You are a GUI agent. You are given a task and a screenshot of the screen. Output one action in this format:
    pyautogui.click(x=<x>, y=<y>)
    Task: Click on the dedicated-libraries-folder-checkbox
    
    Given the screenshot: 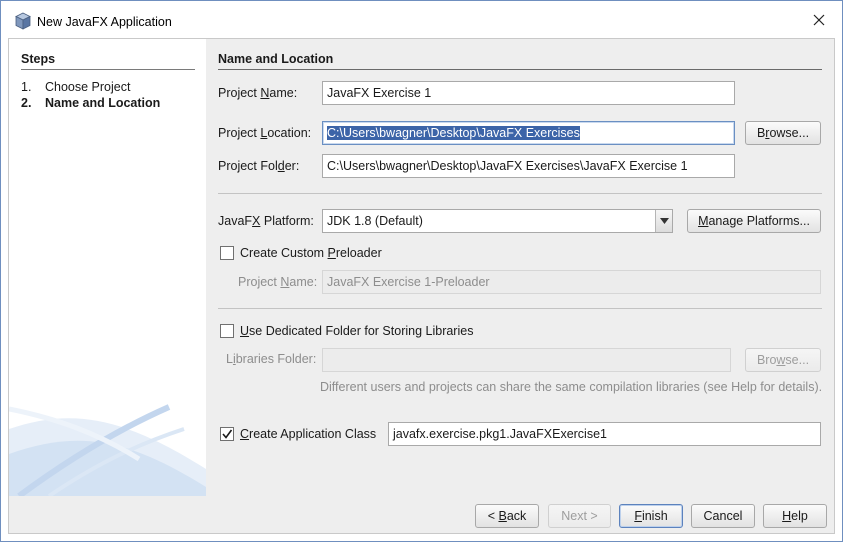 What is the action you would take?
    pyautogui.click(x=227, y=331)
    